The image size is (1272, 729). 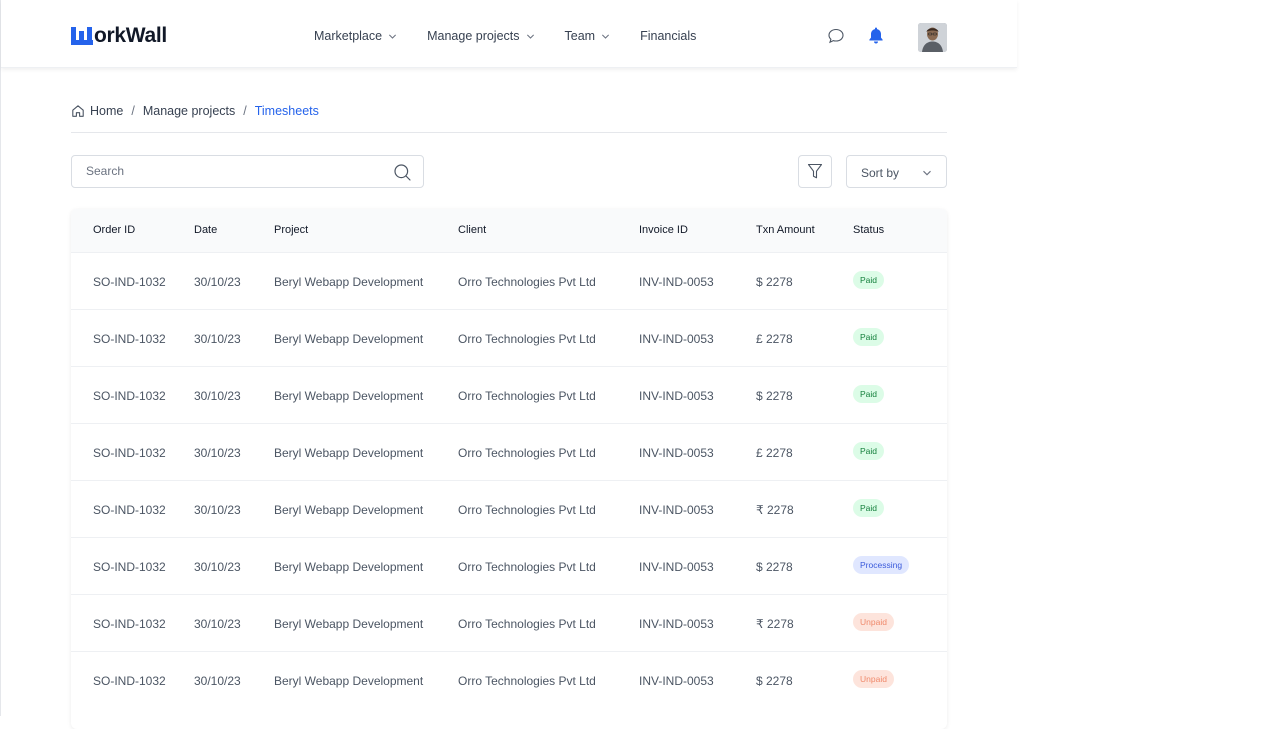 What do you see at coordinates (78, 111) in the screenshot?
I see `home-icon` at bounding box center [78, 111].